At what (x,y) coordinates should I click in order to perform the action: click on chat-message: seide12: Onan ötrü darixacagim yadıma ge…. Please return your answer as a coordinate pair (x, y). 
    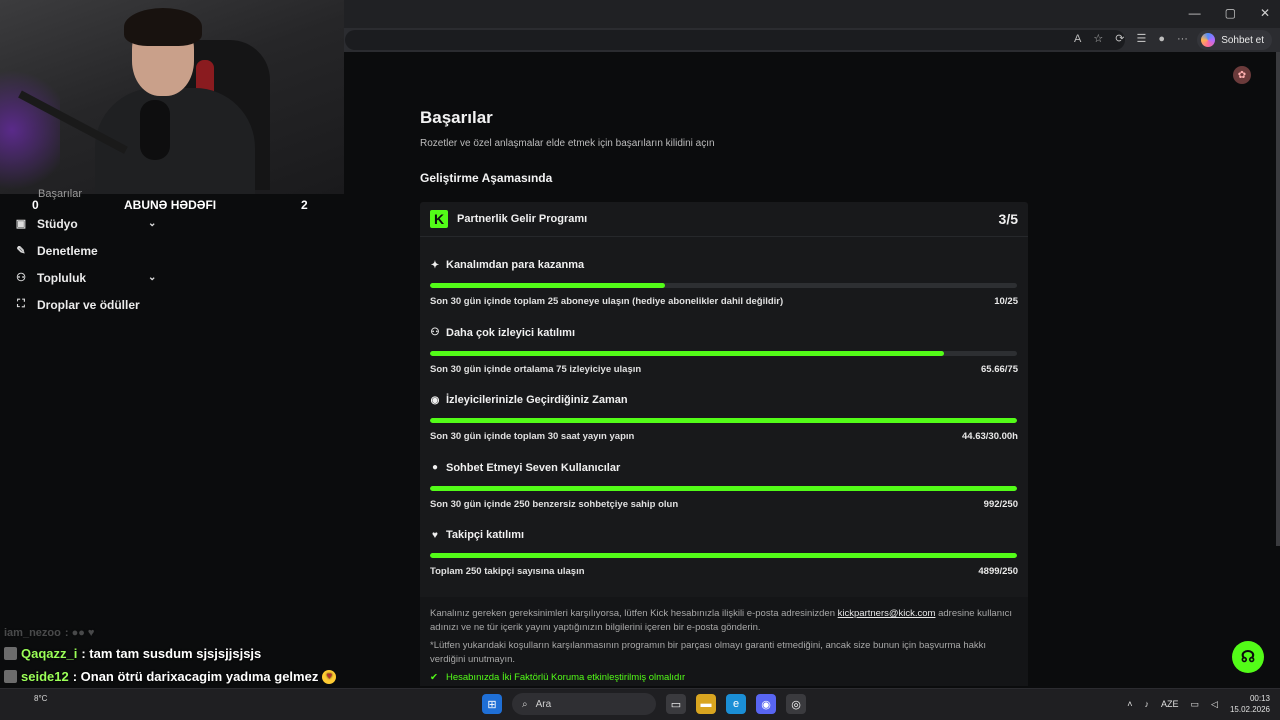
    Looking at the image, I should click on (204, 676).